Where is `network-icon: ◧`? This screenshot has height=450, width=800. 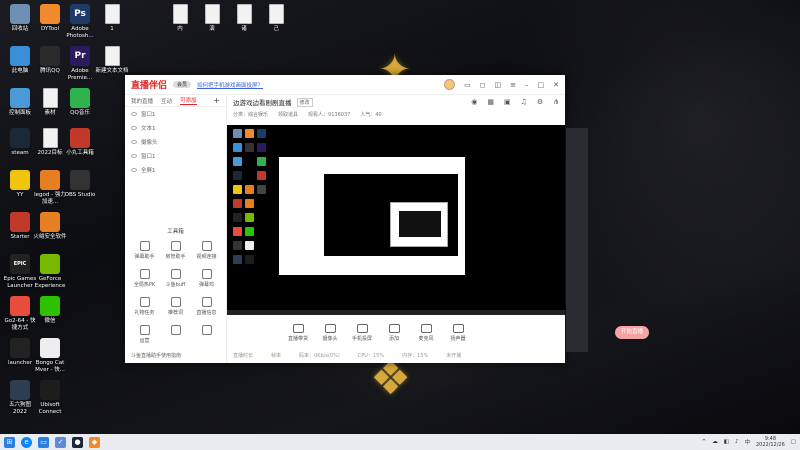 network-icon: ◧ is located at coordinates (726, 442).